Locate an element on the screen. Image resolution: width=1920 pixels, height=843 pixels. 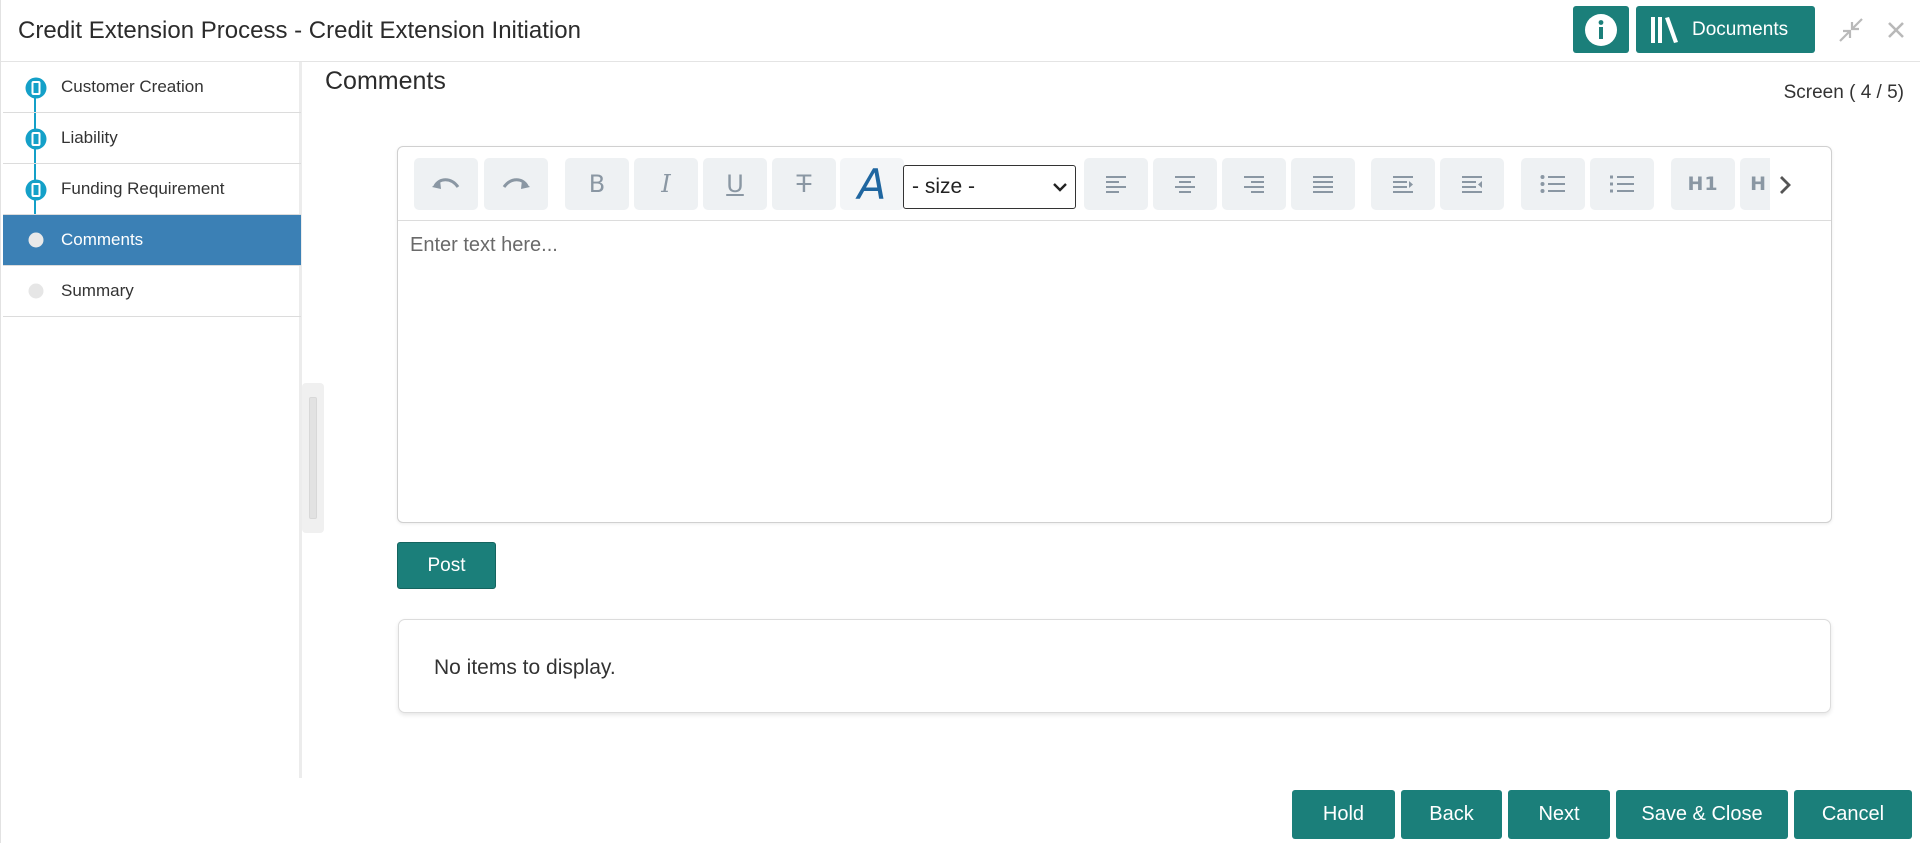
documents-button: Documents is located at coordinates (1725, 29).